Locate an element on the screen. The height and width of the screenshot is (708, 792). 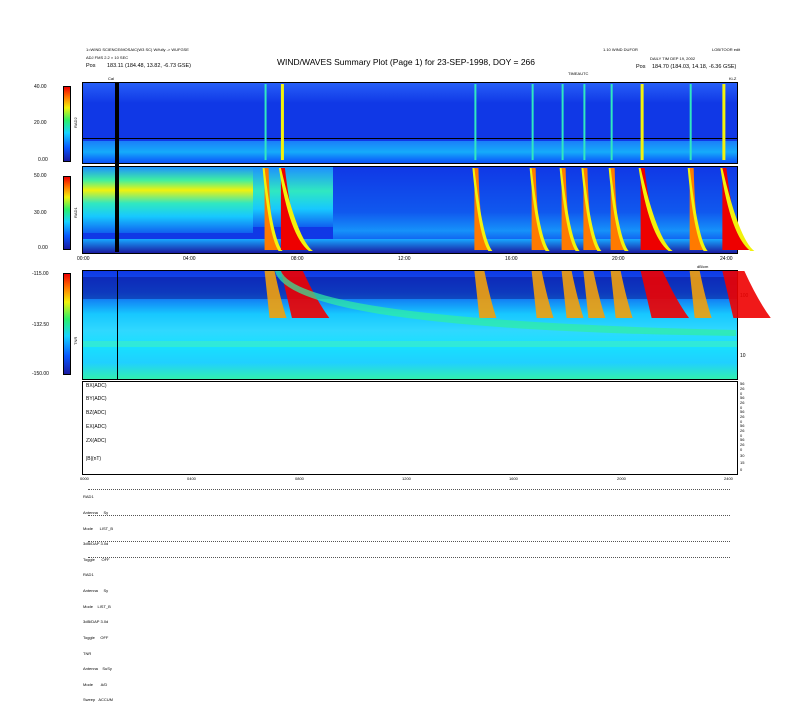
legend-line-6: Antenna Sy is located at coordinates (96, 591).